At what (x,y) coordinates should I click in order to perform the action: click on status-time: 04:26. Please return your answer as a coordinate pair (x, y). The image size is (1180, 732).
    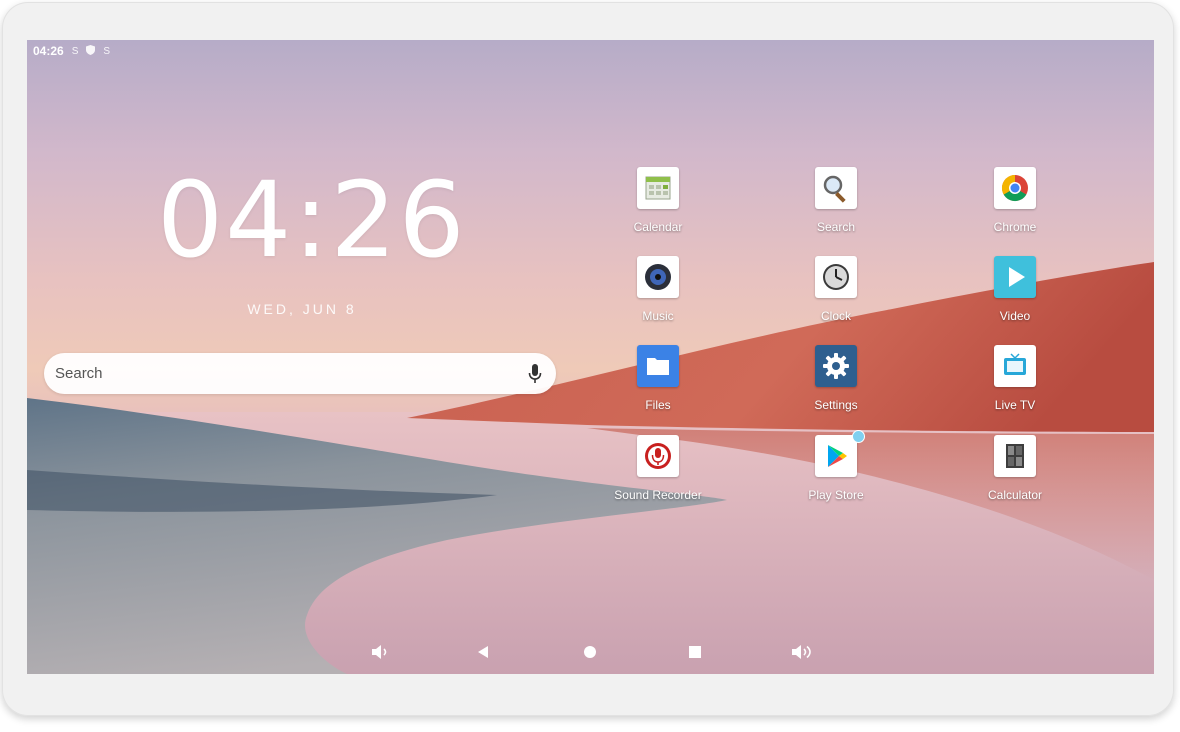
    Looking at the image, I should click on (48, 51).